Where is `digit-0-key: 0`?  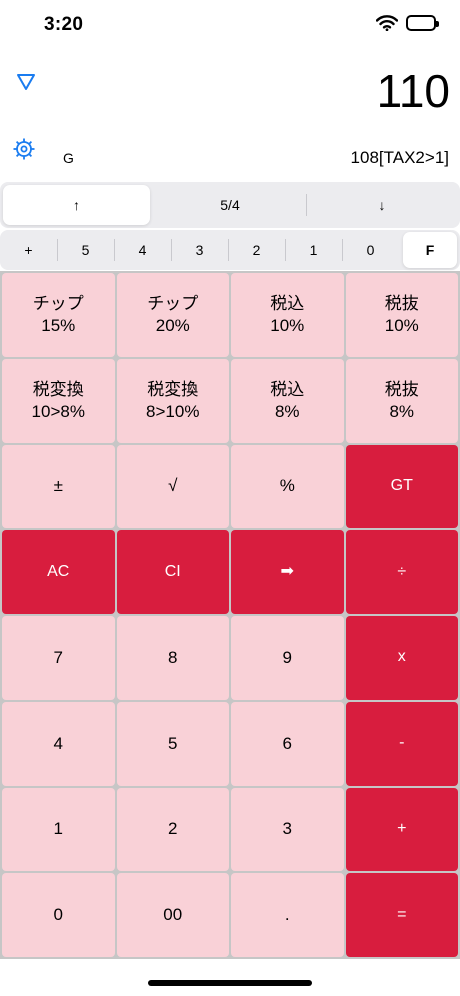
digit-0-key: 0 is located at coordinates (58, 915).